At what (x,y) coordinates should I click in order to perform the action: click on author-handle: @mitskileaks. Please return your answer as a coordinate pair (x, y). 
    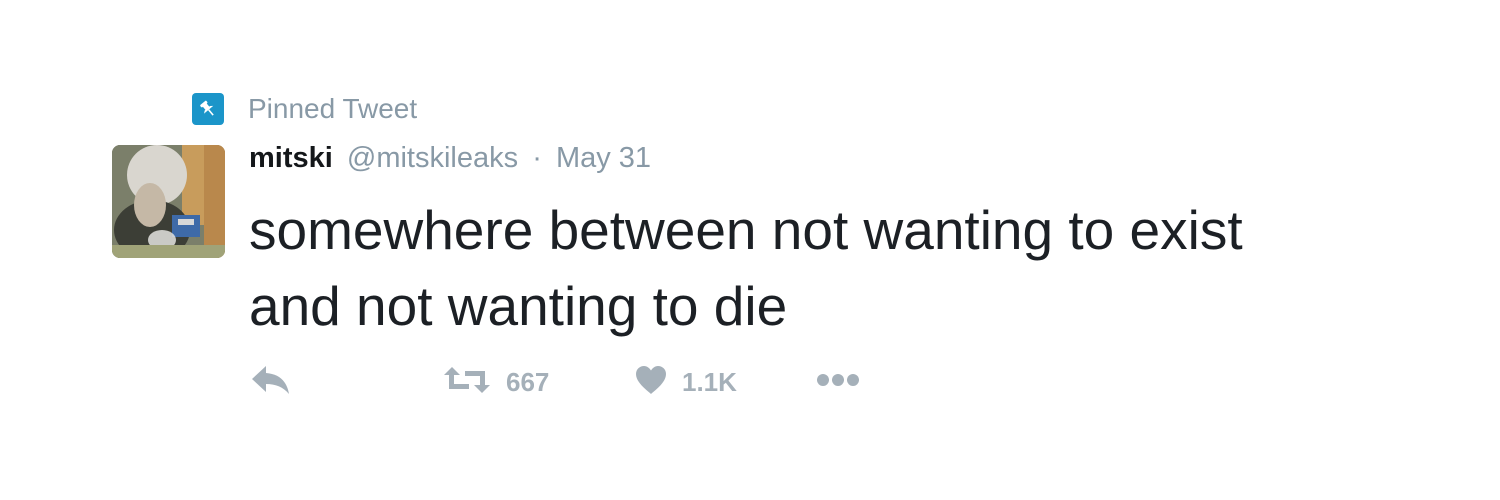
    Looking at the image, I should click on (432, 158).